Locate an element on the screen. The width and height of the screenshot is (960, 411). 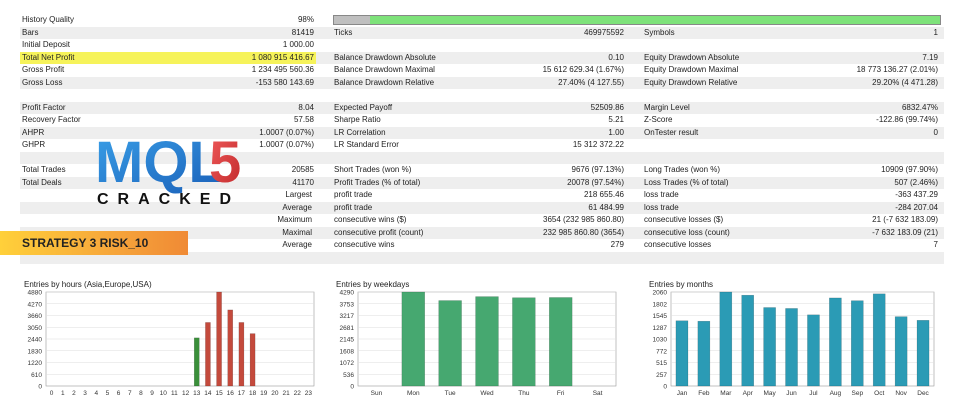
x-tick-label: 8 is located at coordinates (141, 393).